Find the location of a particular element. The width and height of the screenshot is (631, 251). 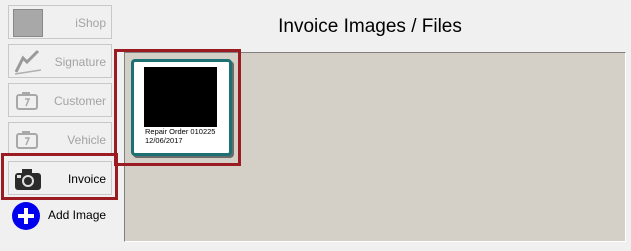

sidebar-item-label: Vehicle is located at coordinates (86, 140).